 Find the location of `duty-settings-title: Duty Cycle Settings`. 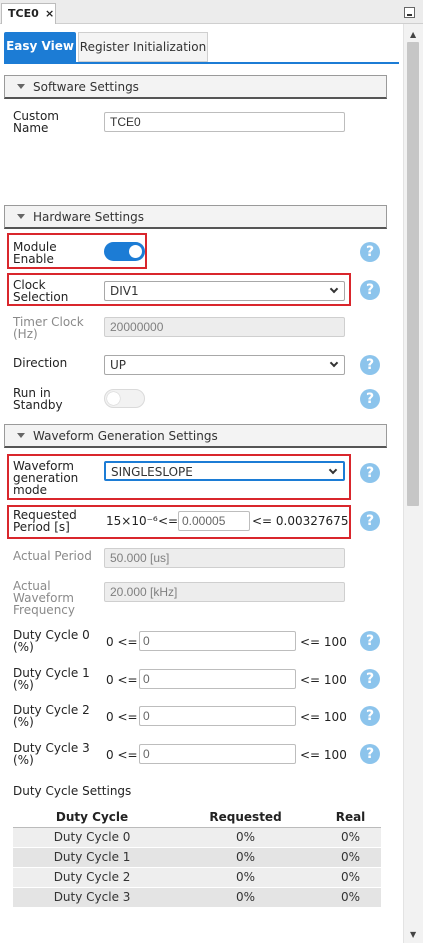

duty-settings-title: Duty Cycle Settings is located at coordinates (72, 791).